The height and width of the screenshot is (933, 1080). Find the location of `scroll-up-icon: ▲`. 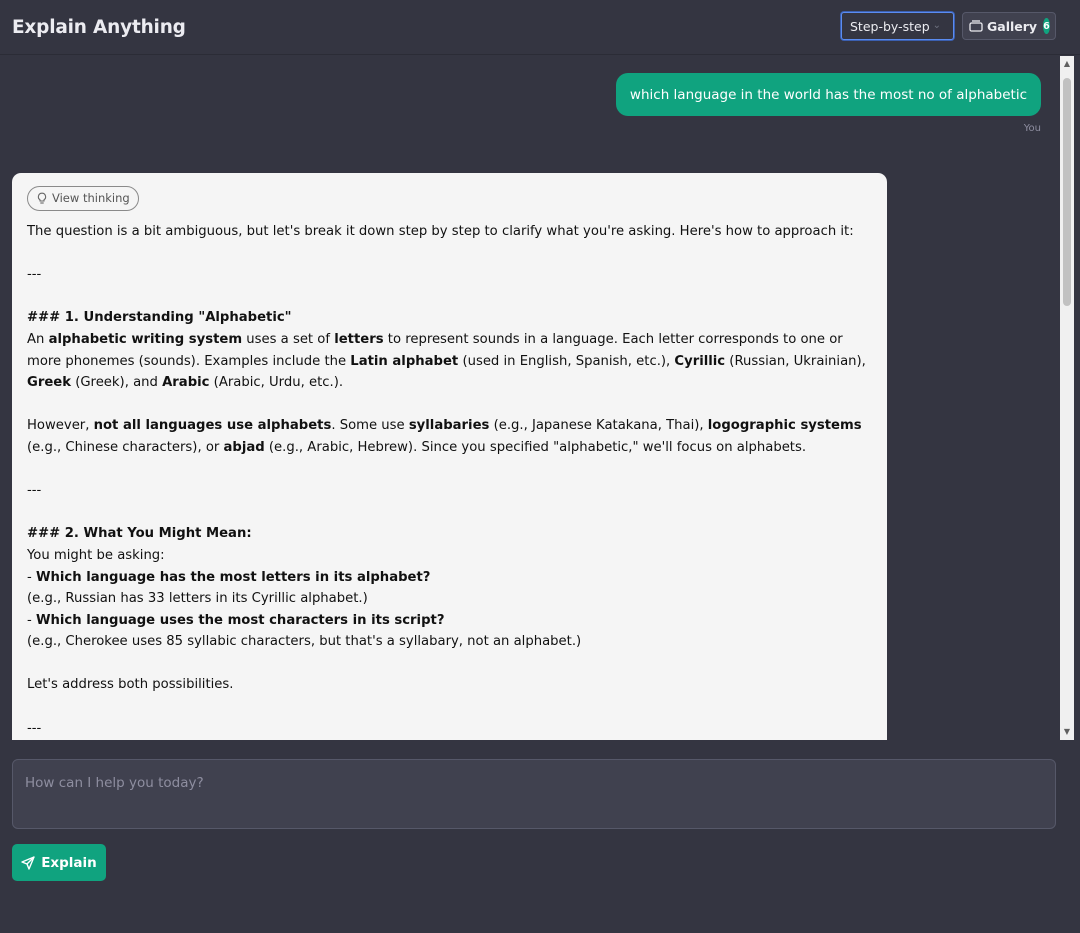

scroll-up-icon: ▲ is located at coordinates (1067, 63).